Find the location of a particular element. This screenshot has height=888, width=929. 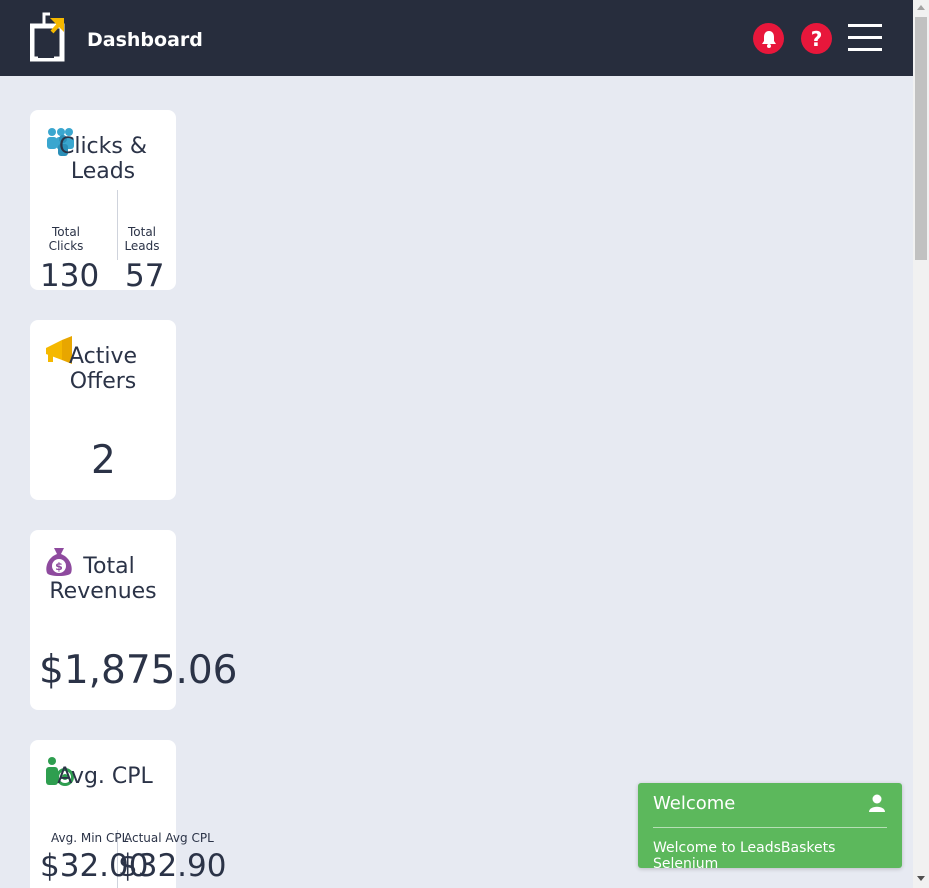

help-icon: ? is located at coordinates (816, 38).